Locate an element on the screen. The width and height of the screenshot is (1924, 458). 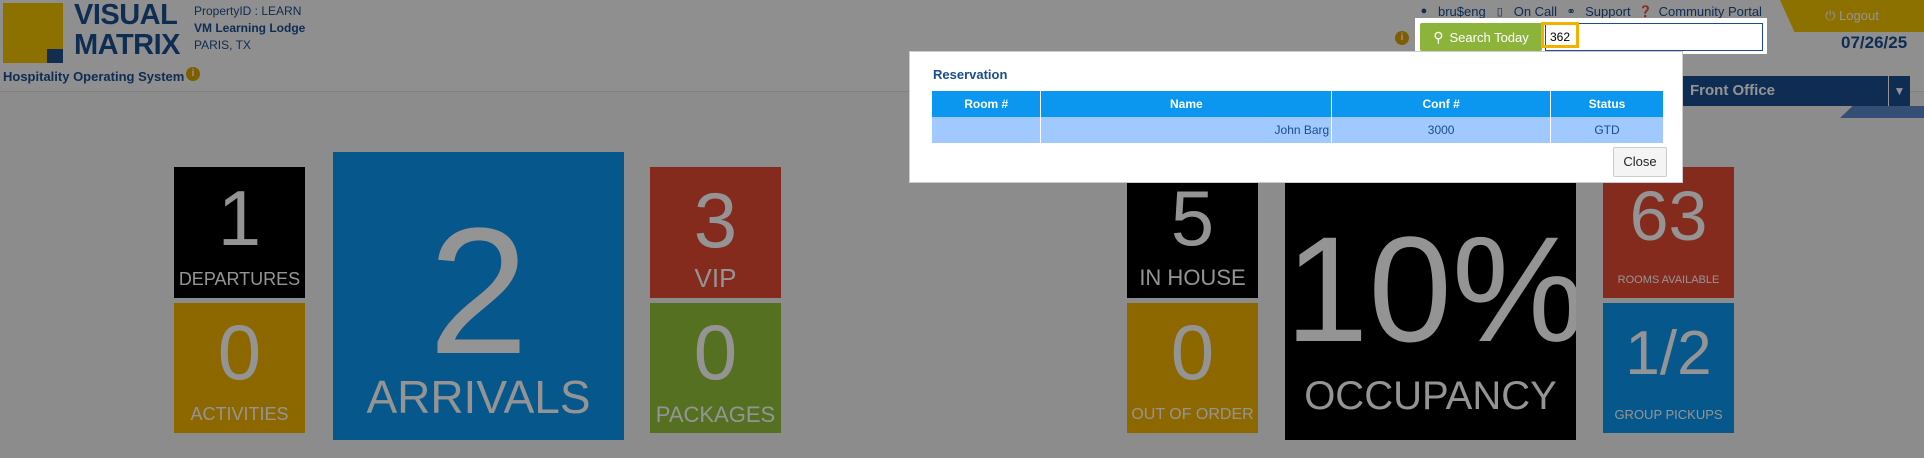
close-button: Close is located at coordinates (1640, 162).